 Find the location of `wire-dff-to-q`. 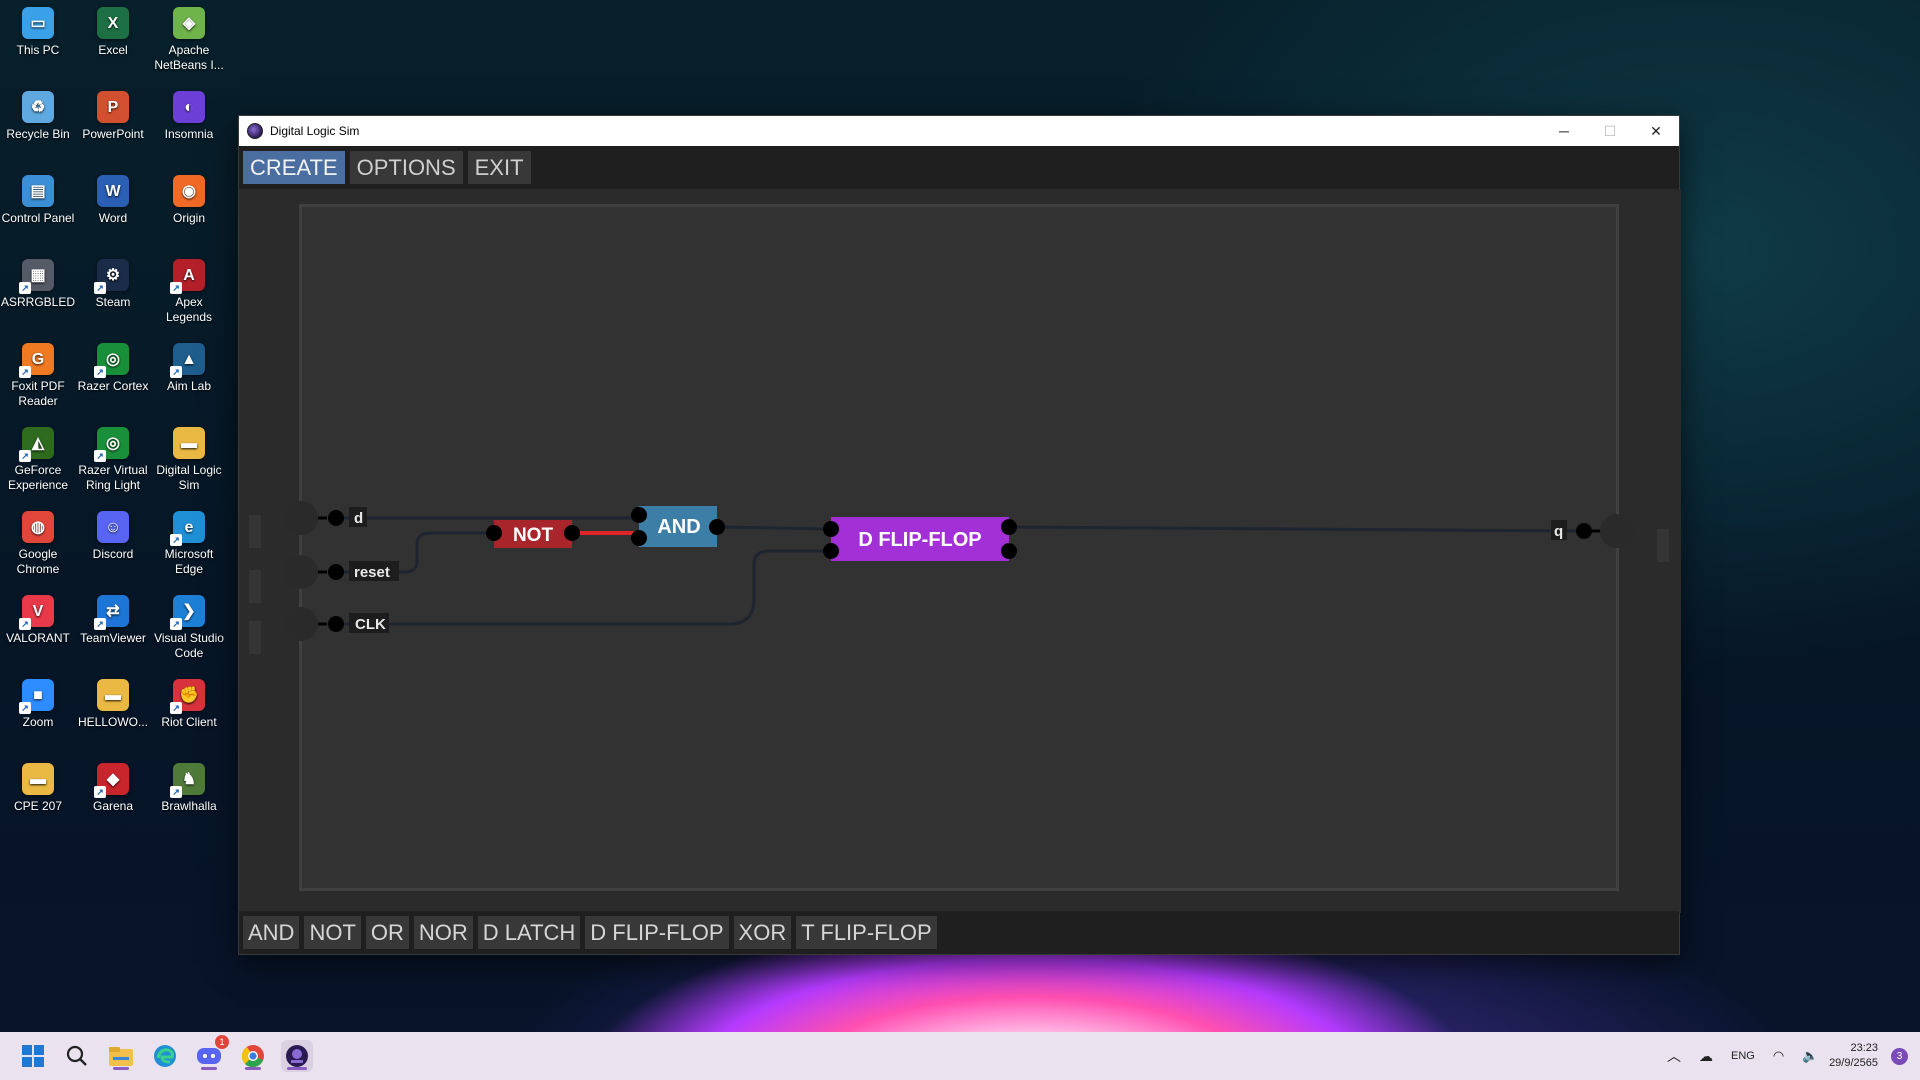

wire-dff-to-q is located at coordinates (1296, 529).